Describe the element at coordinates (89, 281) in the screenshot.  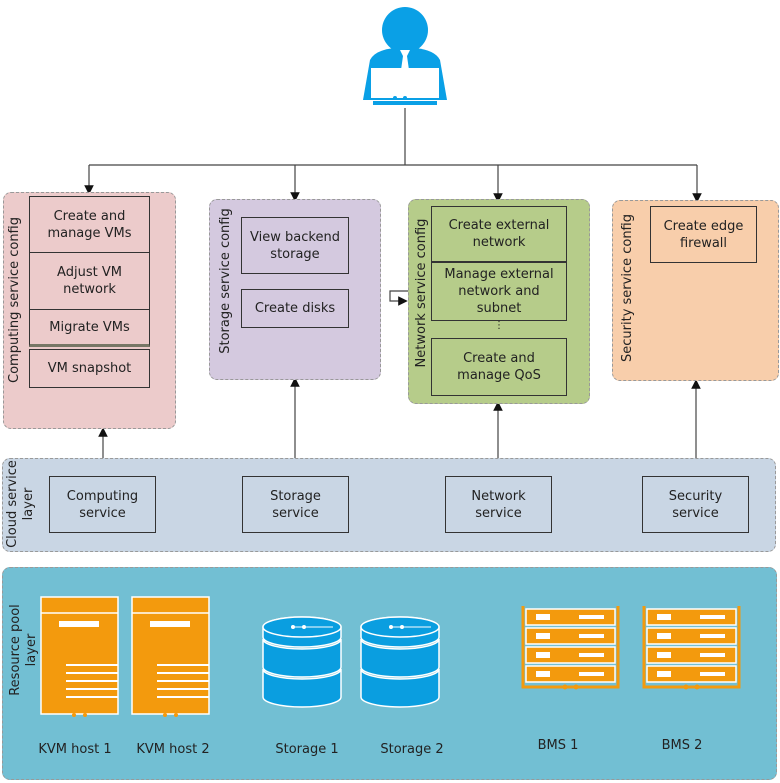
I see `config-item-adjust-vm-network: Adjust VM network` at that location.